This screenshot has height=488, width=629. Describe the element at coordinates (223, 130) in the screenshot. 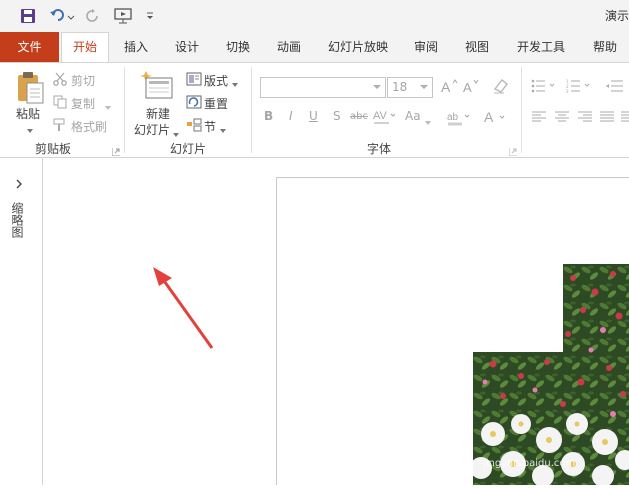

I see `section-dropdown-icon` at that location.